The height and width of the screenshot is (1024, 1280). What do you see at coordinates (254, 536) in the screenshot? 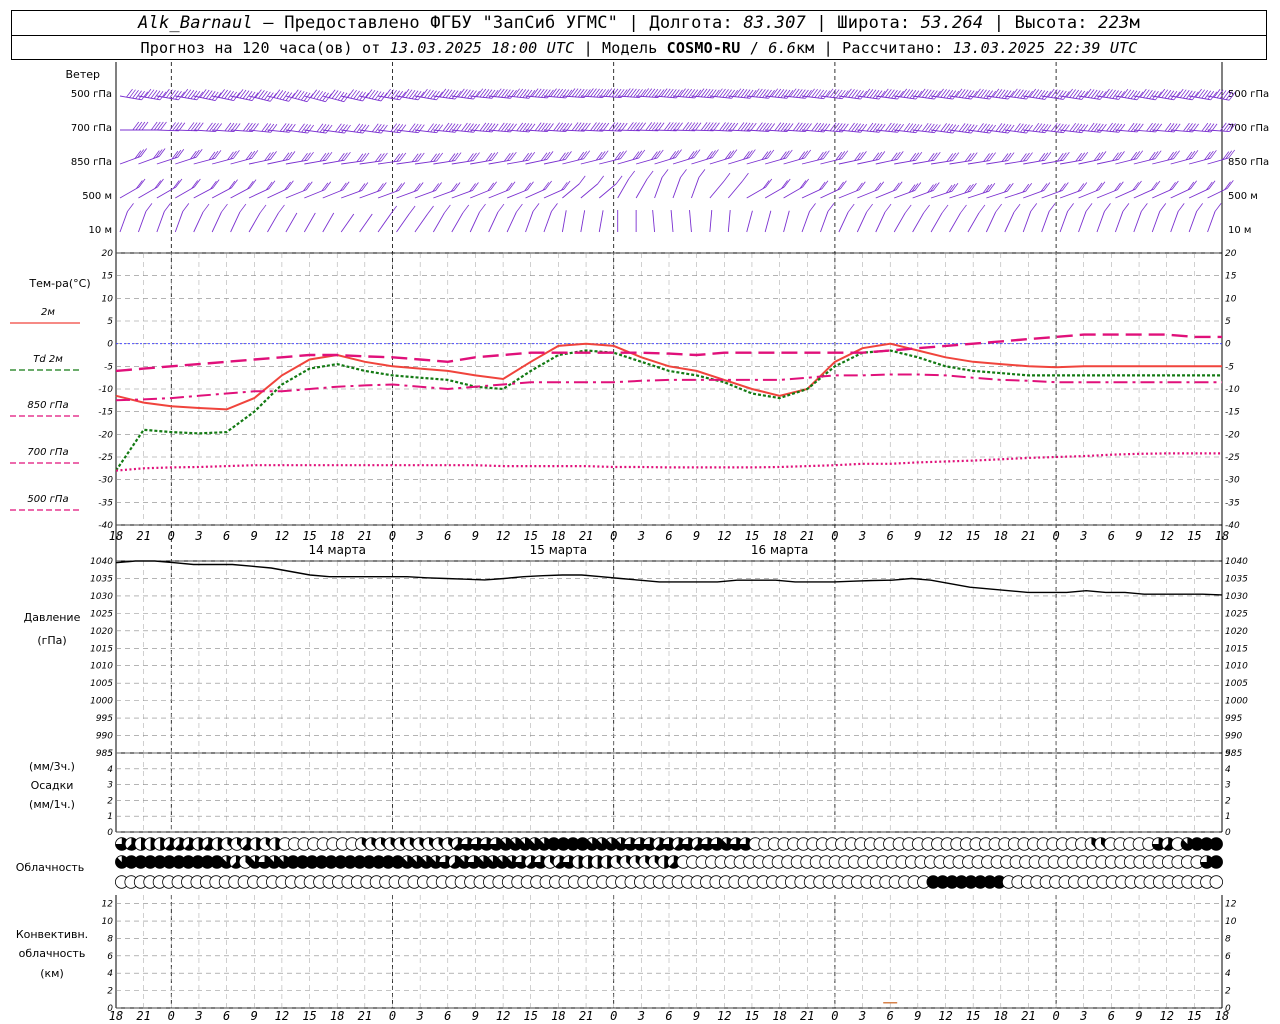
I see `temp-xtick: 9` at bounding box center [254, 536].